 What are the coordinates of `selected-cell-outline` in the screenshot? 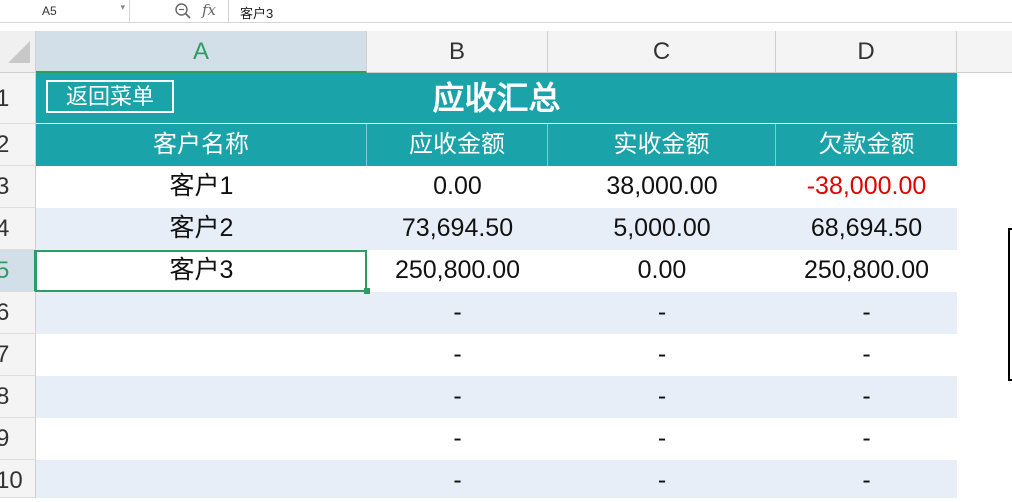 It's located at (201, 271).